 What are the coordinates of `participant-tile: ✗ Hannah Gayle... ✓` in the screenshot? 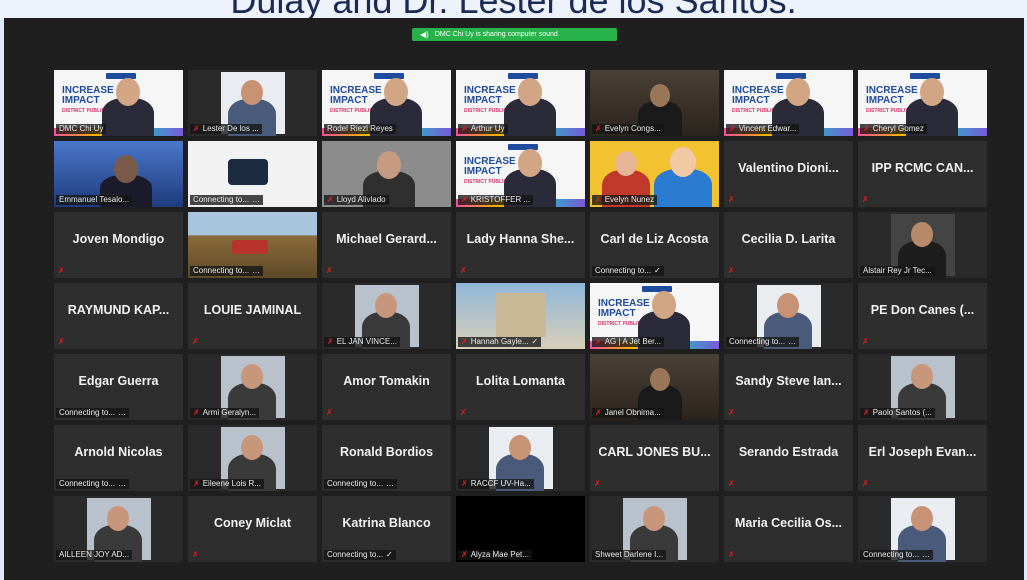 It's located at (520, 316).